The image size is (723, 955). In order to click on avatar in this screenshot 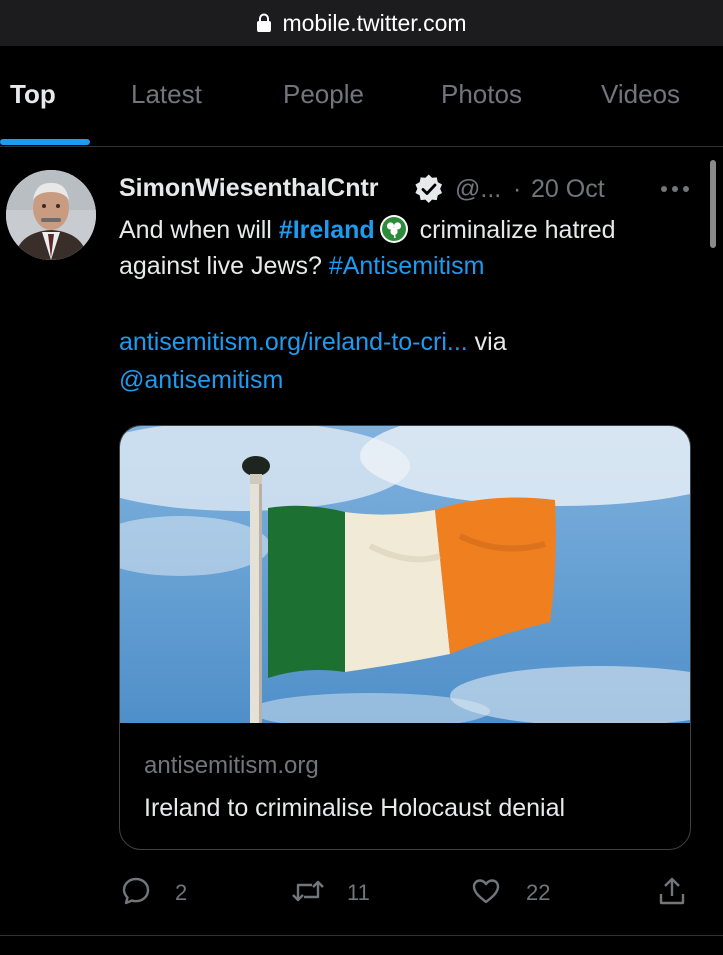, I will do `click(51, 215)`.